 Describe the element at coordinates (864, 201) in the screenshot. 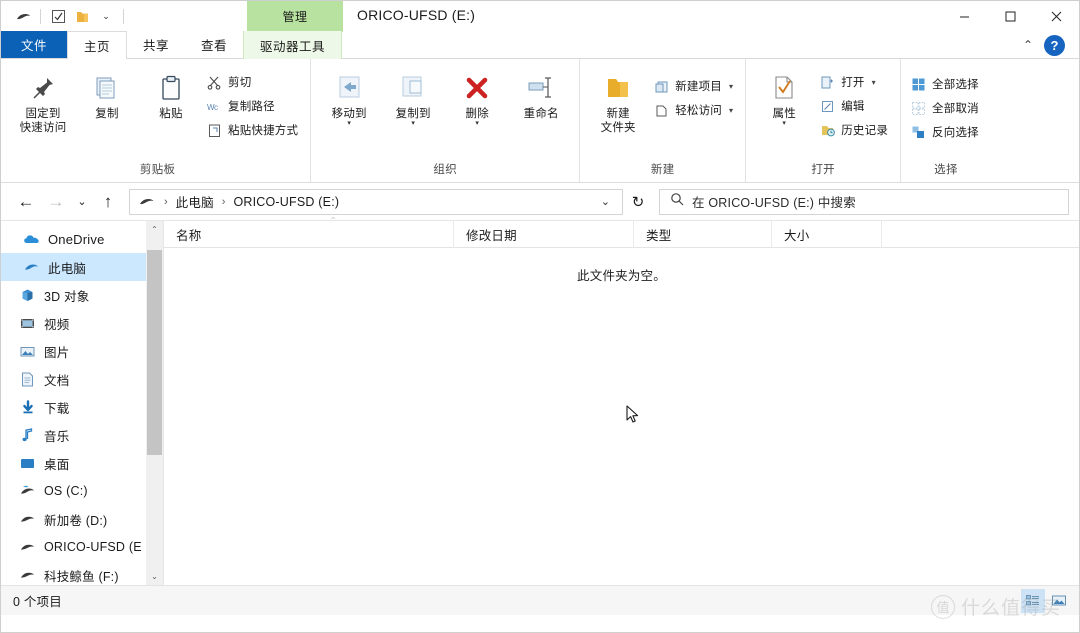

I see `search-input: 在 ORICO-UFSD (E:) 中搜索` at that location.